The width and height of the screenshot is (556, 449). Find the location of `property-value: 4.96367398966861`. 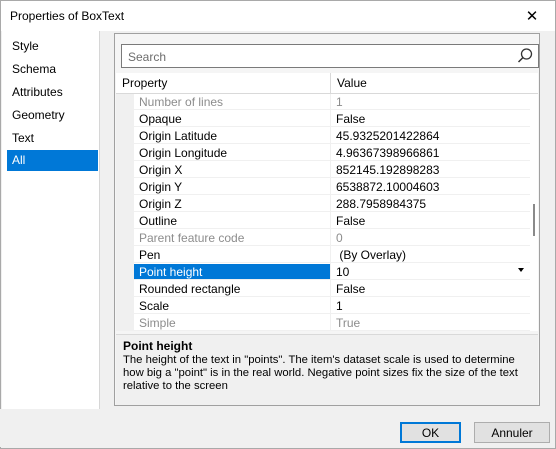

property-value: 4.96367398966861 is located at coordinates (430, 153).